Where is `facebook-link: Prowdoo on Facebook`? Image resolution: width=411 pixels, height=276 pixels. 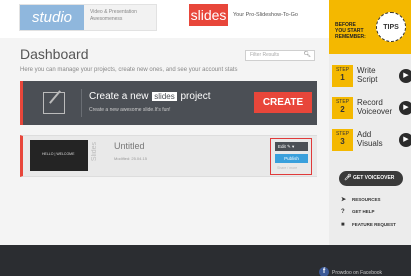 facebook-link: Prowdoo on Facebook is located at coordinates (357, 273).